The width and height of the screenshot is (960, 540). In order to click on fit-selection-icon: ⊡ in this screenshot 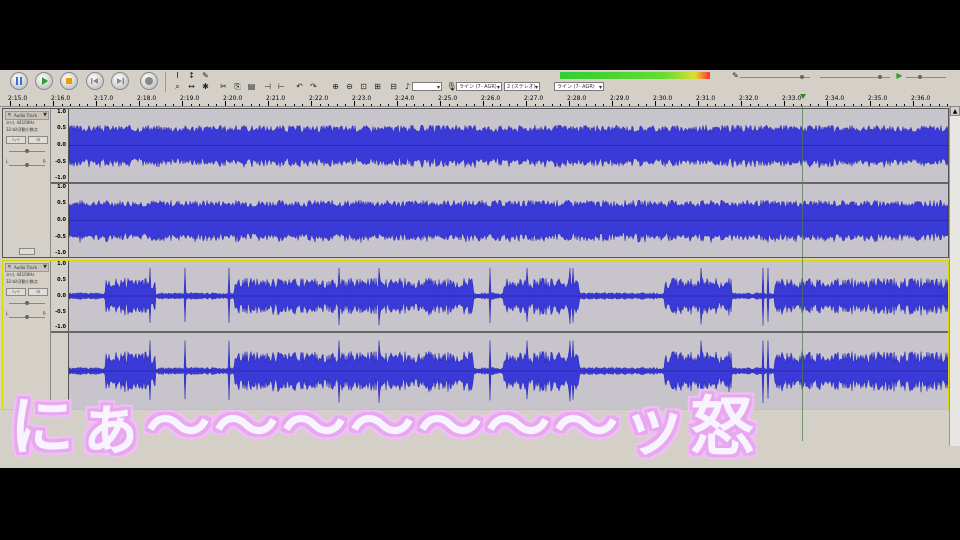, I will do `click(363, 87)`.